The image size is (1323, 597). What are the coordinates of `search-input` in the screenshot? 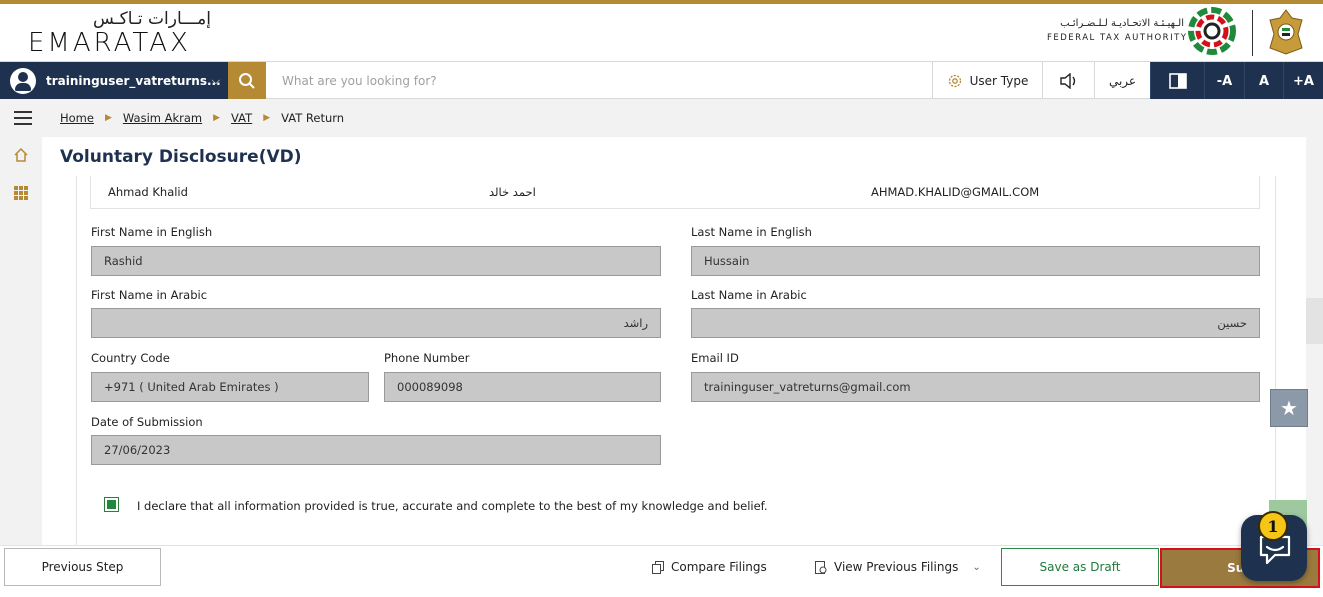 It's located at (598, 81).